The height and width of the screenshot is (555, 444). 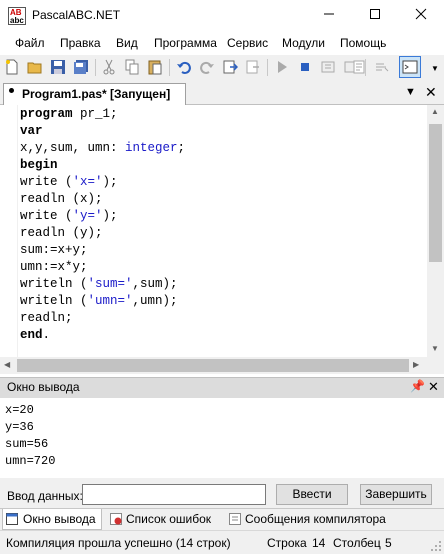 What do you see at coordinates (230, 67) in the screenshot?
I see `compile-icon` at bounding box center [230, 67].